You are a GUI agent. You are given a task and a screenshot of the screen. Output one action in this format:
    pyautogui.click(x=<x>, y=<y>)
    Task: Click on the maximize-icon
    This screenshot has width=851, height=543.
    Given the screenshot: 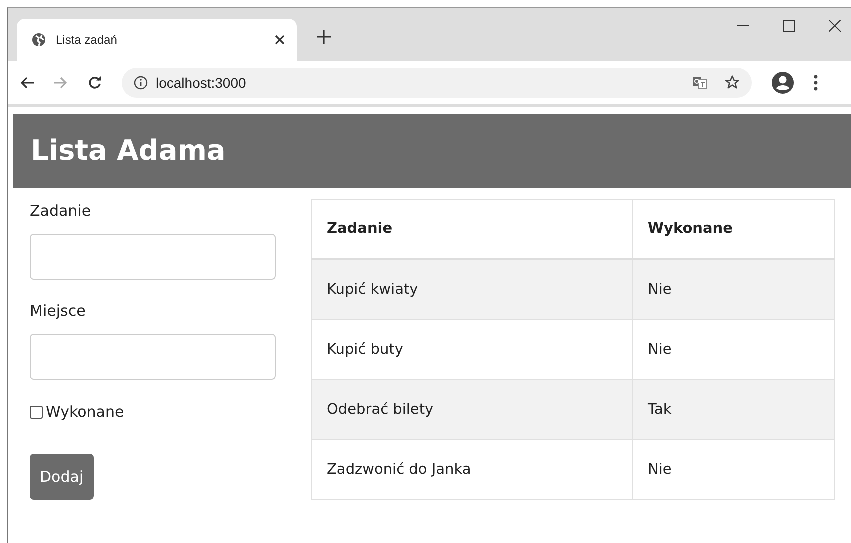 What is the action you would take?
    pyautogui.click(x=789, y=26)
    